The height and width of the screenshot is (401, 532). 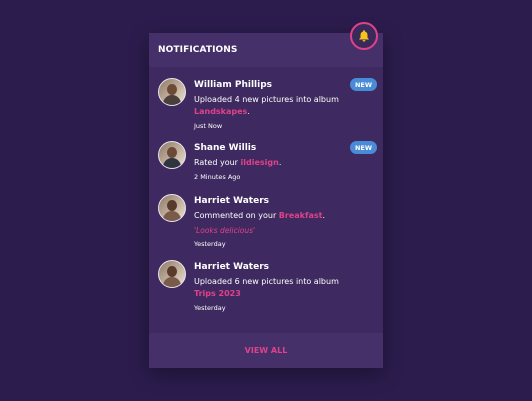 I want to click on album-link: Trips 2023, so click(x=217, y=293).